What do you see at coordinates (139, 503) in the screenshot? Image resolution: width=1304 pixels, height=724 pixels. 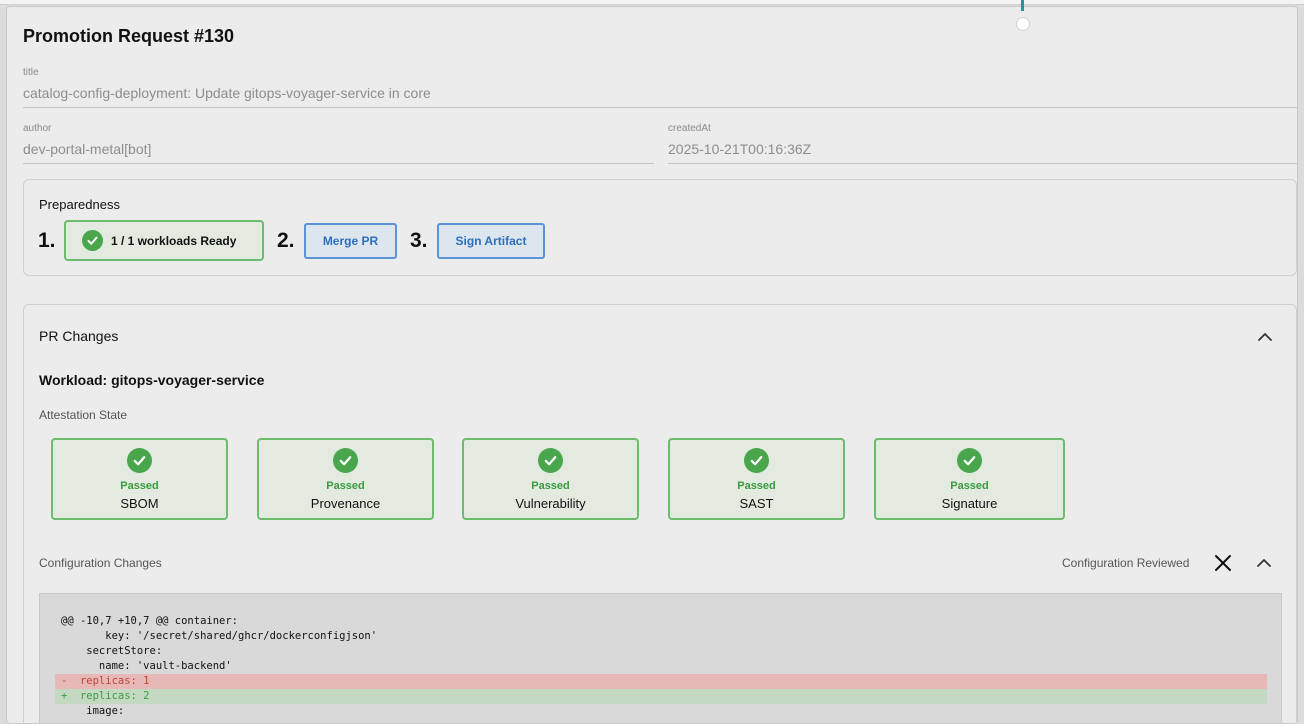 I see `attestation-name: SBOM` at bounding box center [139, 503].